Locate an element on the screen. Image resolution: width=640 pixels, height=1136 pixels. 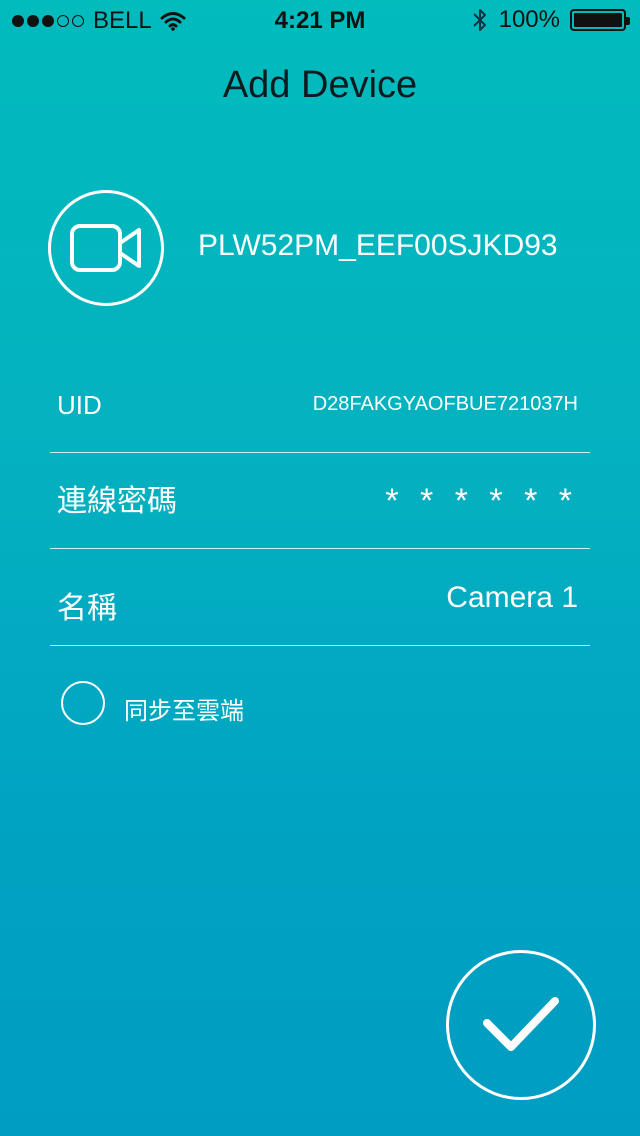
password-field: * * * * * * is located at coordinates (481, 501).